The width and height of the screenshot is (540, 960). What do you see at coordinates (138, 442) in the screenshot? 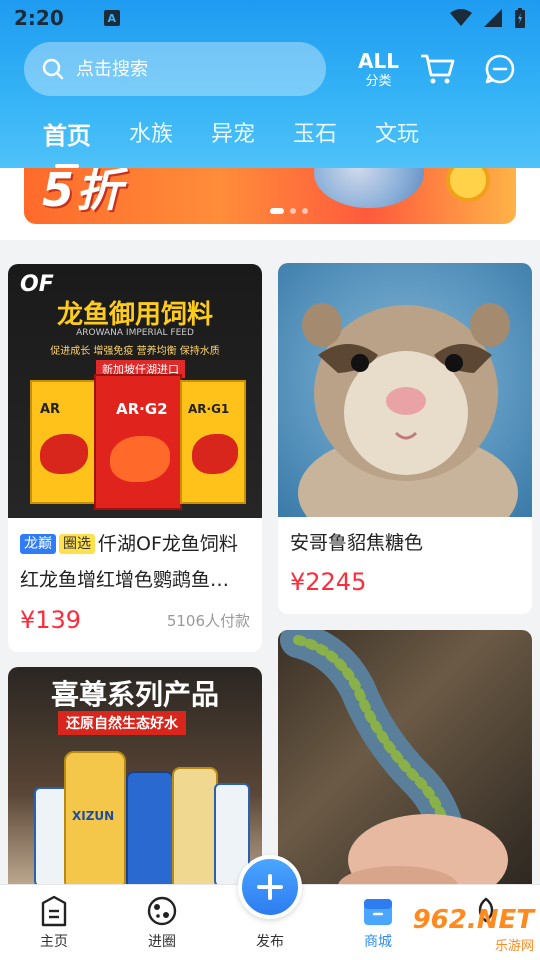
I see `feed-pack-mid: AR·G2` at bounding box center [138, 442].